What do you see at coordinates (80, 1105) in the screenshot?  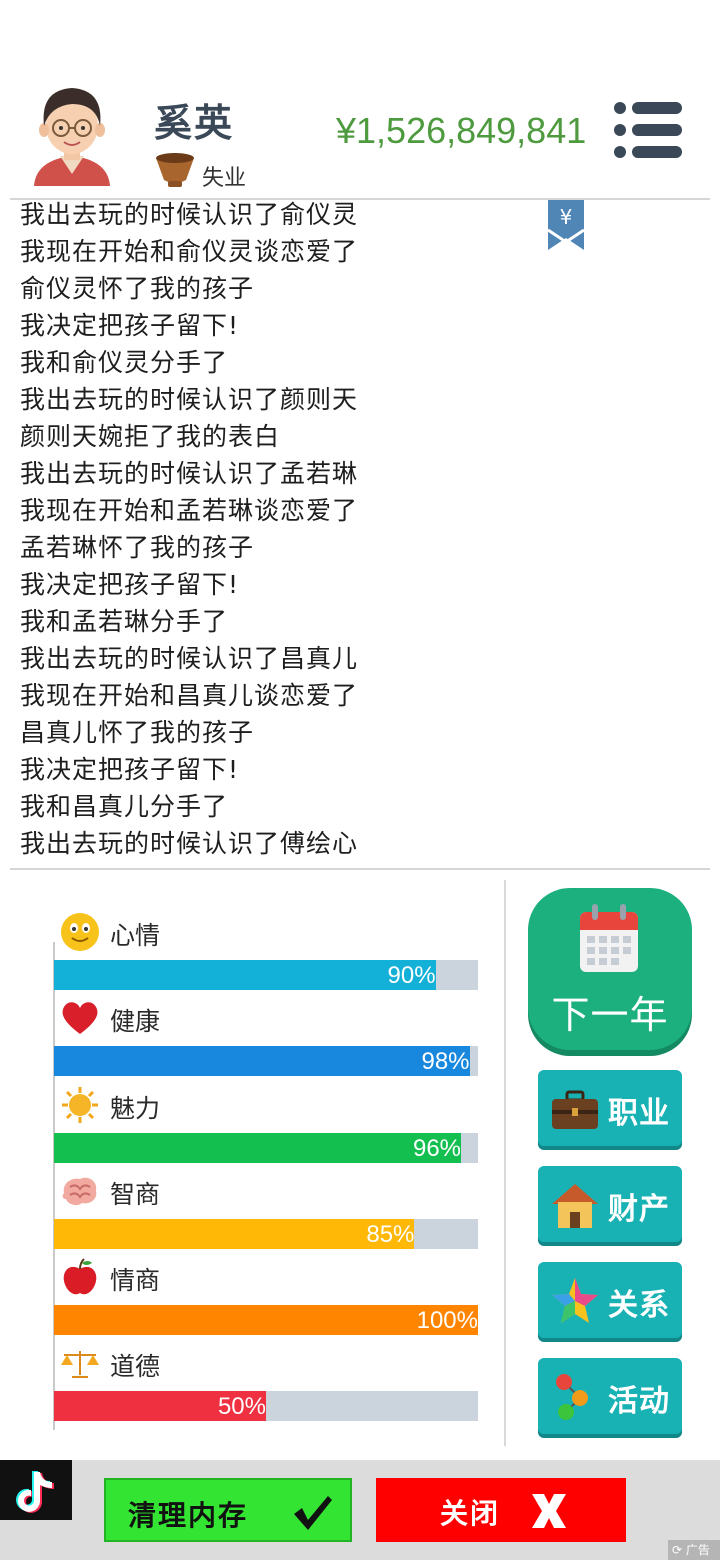 I see `sun-icon` at bounding box center [80, 1105].